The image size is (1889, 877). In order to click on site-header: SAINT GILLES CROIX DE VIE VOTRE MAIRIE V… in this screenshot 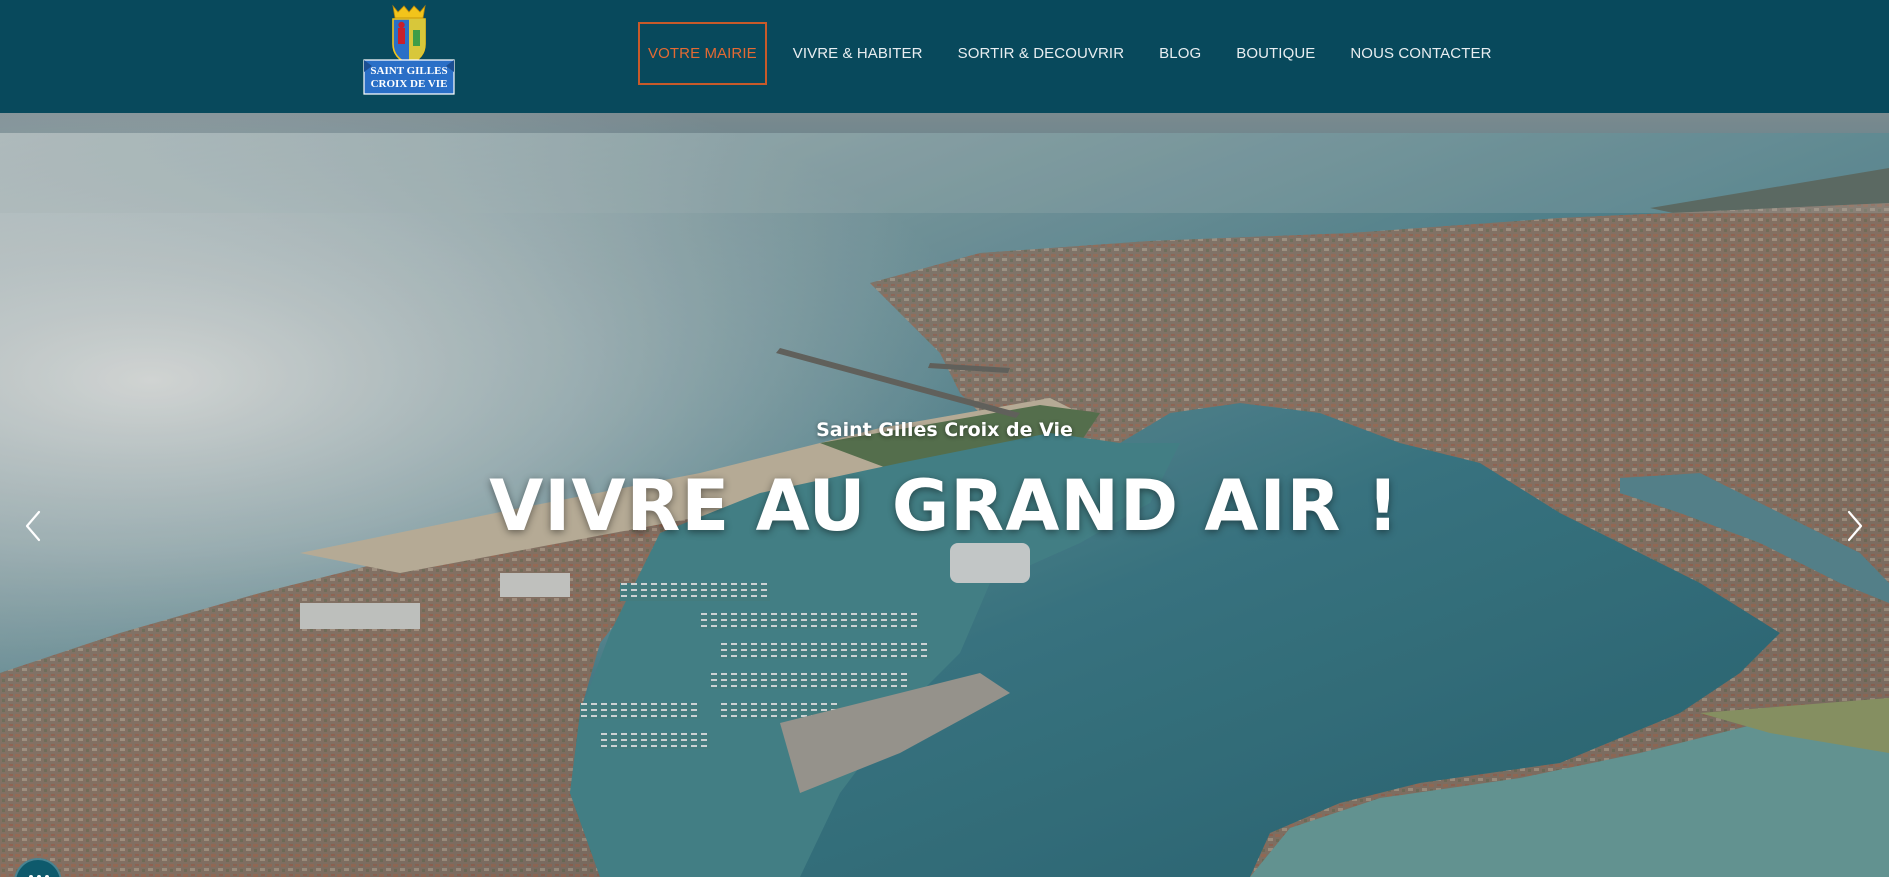, I will do `click(944, 56)`.